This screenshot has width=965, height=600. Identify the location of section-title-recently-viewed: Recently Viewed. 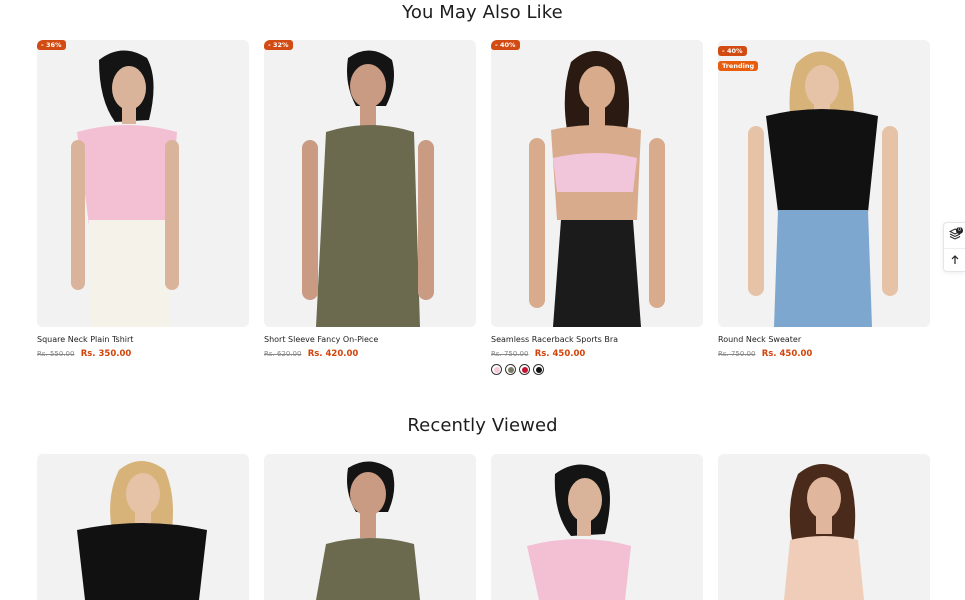
(482, 425).